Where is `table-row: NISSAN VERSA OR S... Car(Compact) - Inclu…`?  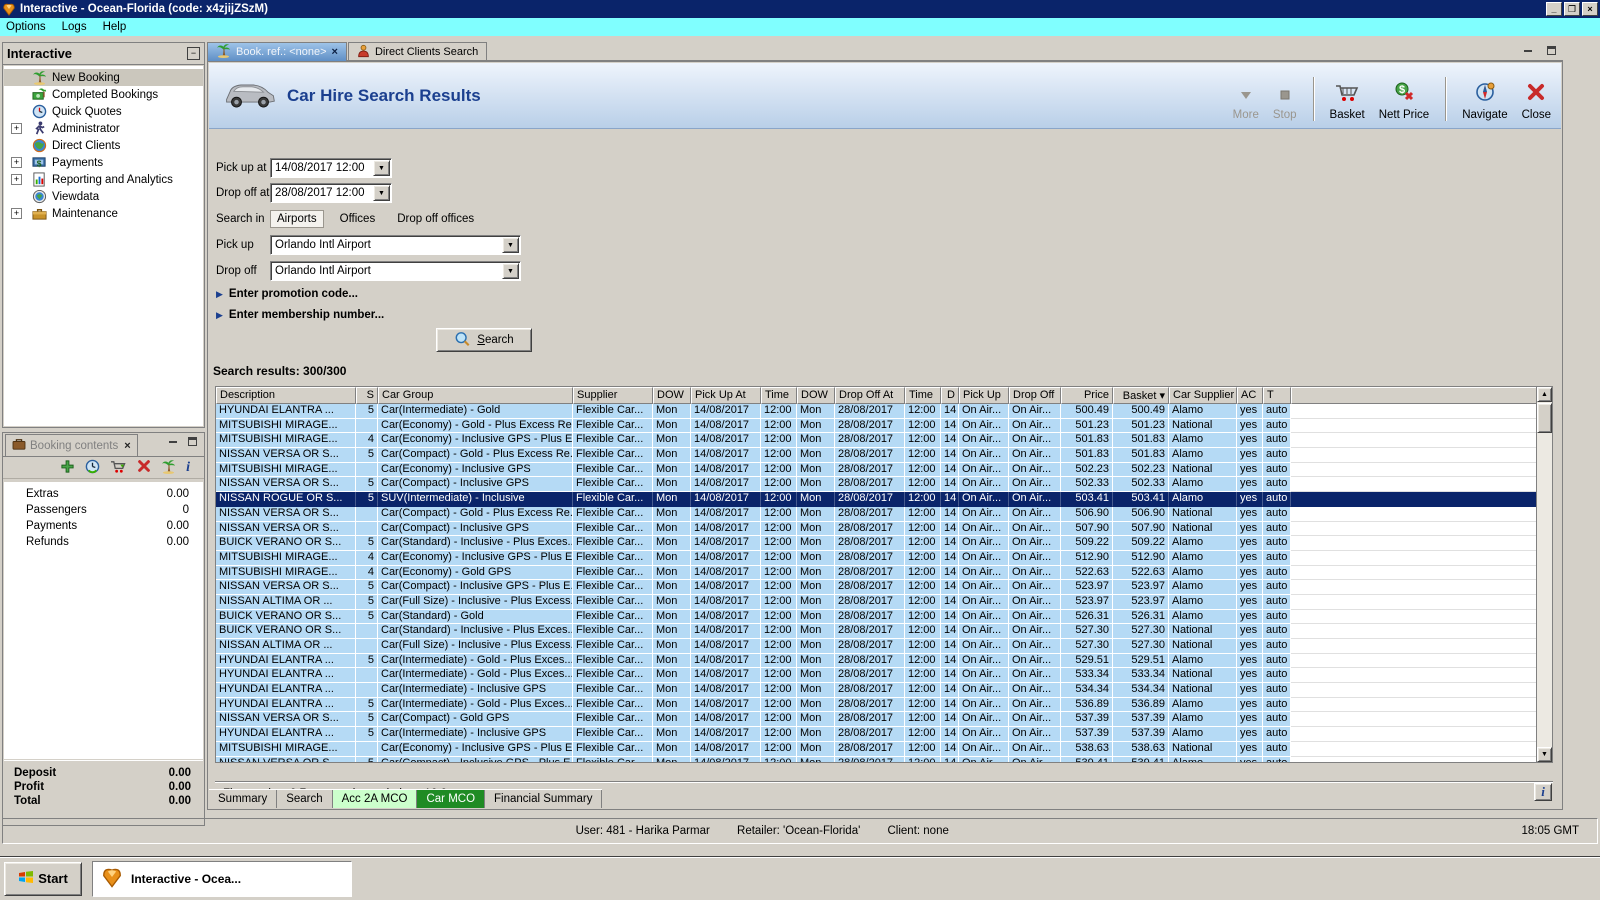
table-row: NISSAN VERSA OR S... Car(Compact) - Inclu… is located at coordinates (876, 529).